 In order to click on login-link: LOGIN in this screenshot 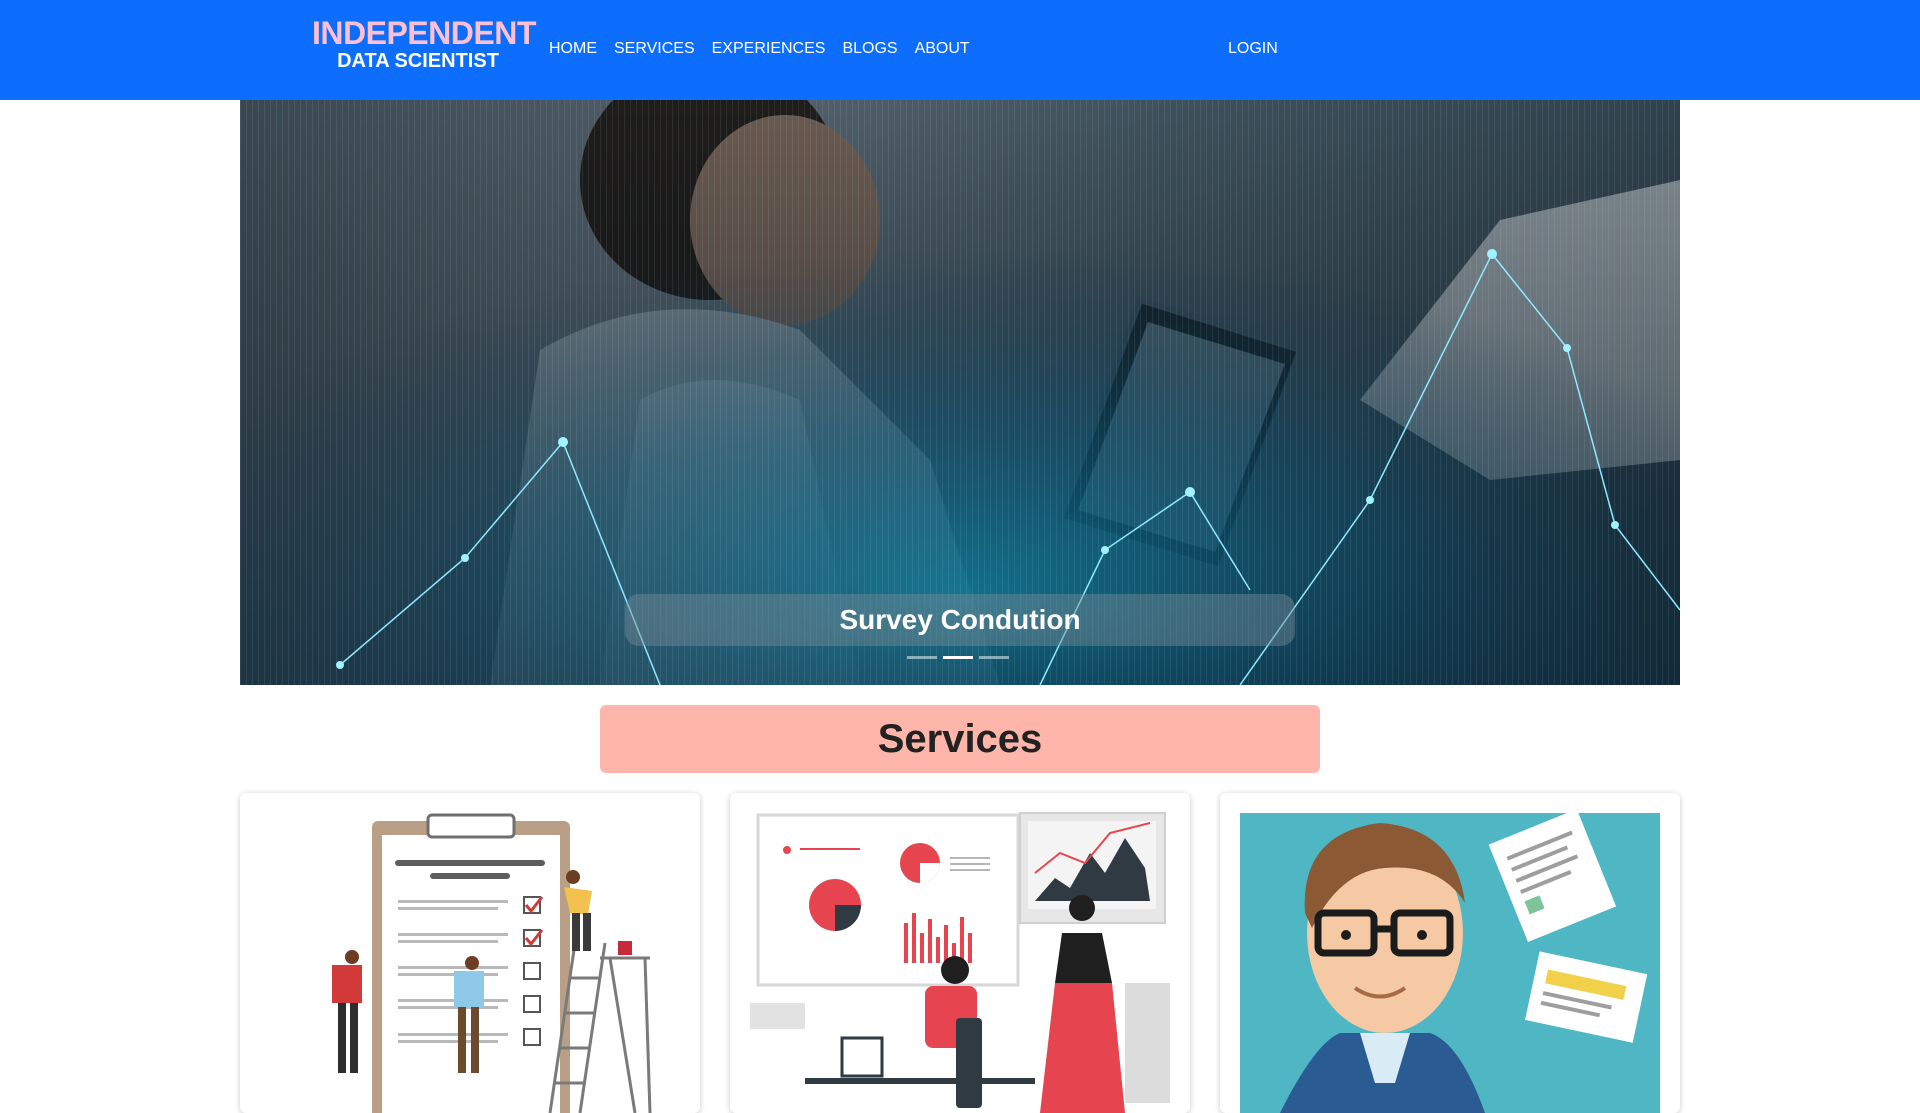, I will do `click(1253, 49)`.